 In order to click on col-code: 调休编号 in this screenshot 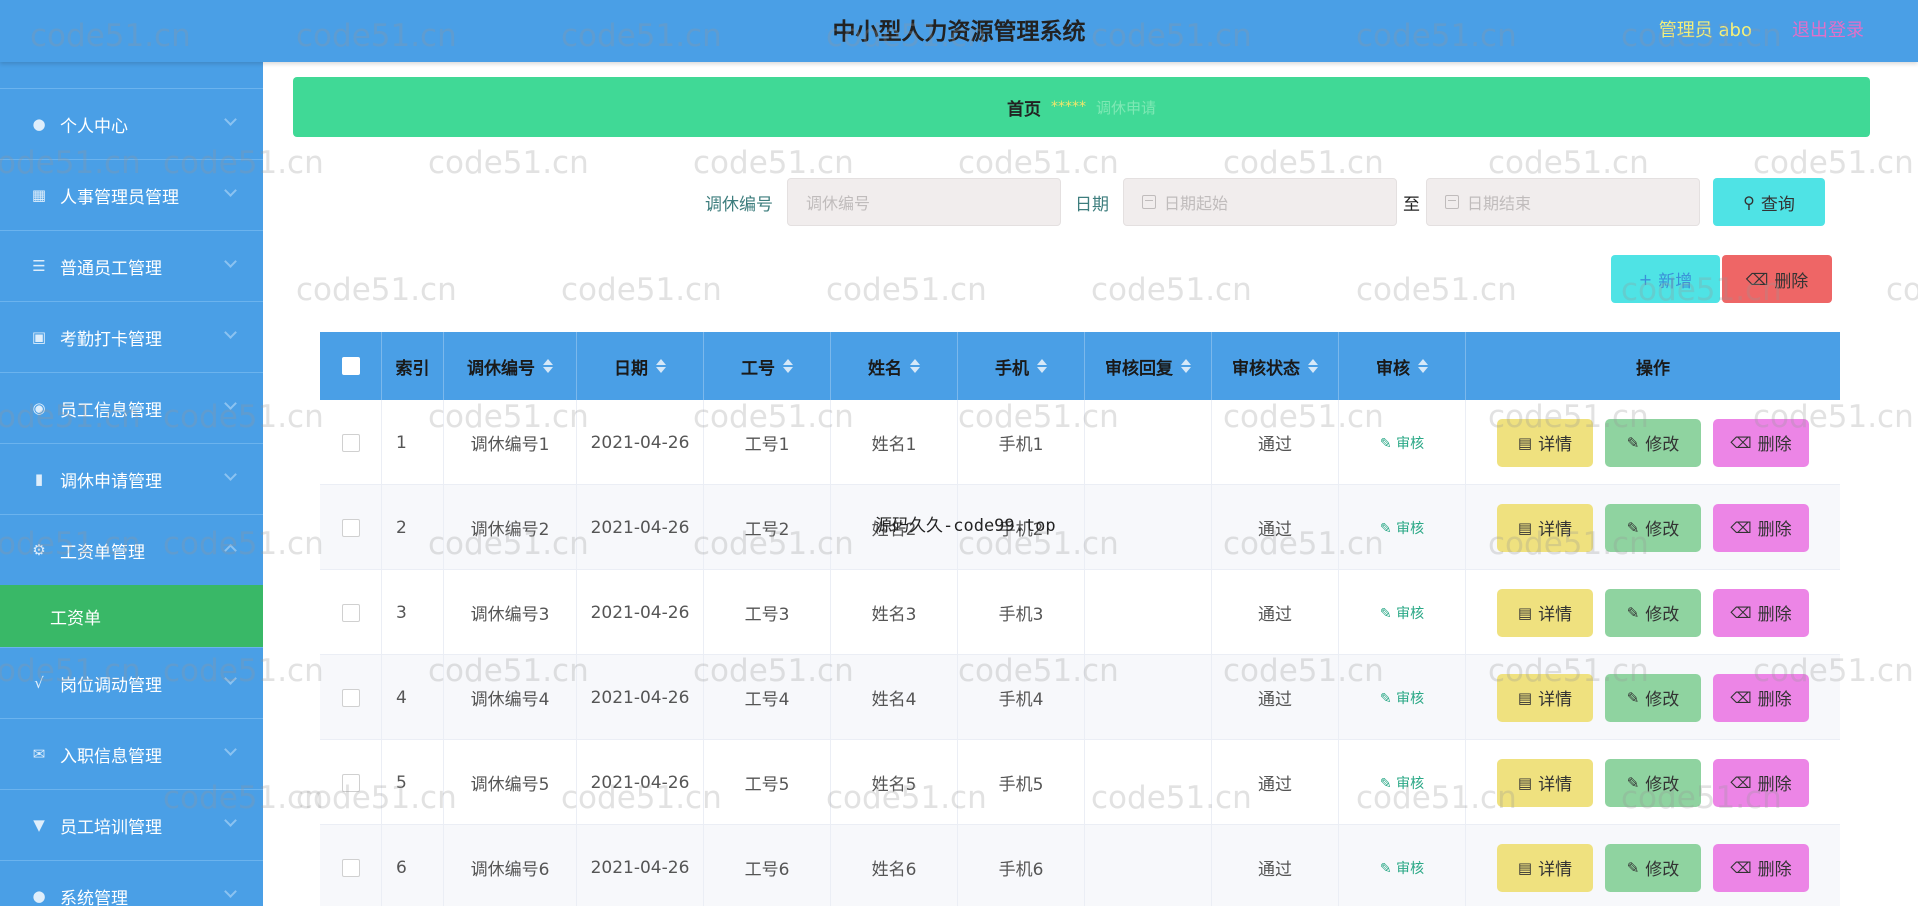, I will do `click(510, 366)`.